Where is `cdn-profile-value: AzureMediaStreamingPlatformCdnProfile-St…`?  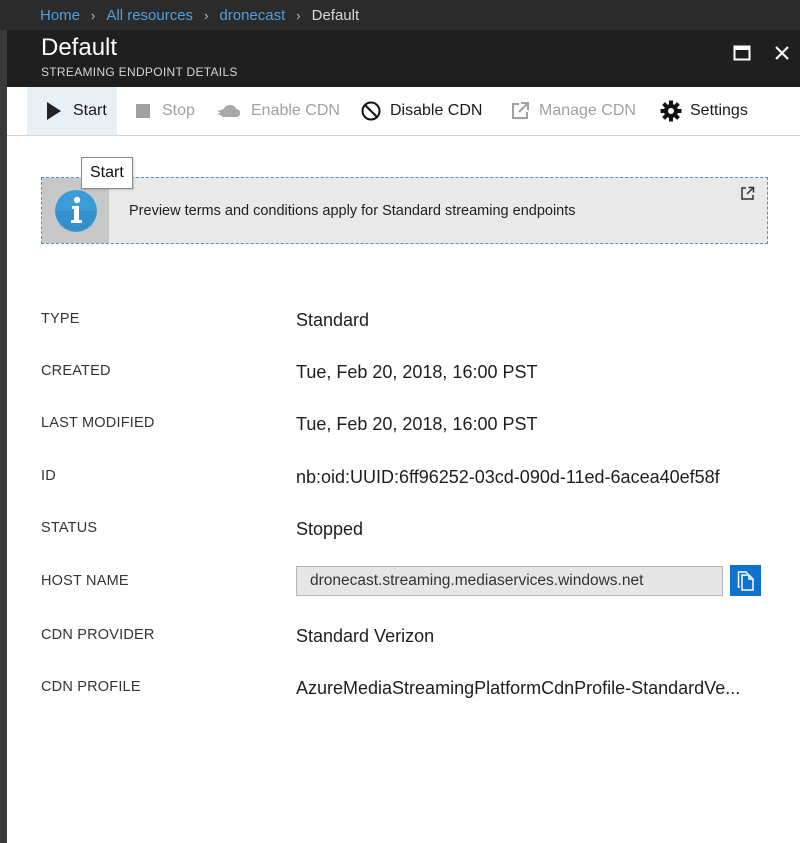
cdn-profile-value: AzureMediaStreamingPlatformCdnProfile-St… is located at coordinates (518, 688).